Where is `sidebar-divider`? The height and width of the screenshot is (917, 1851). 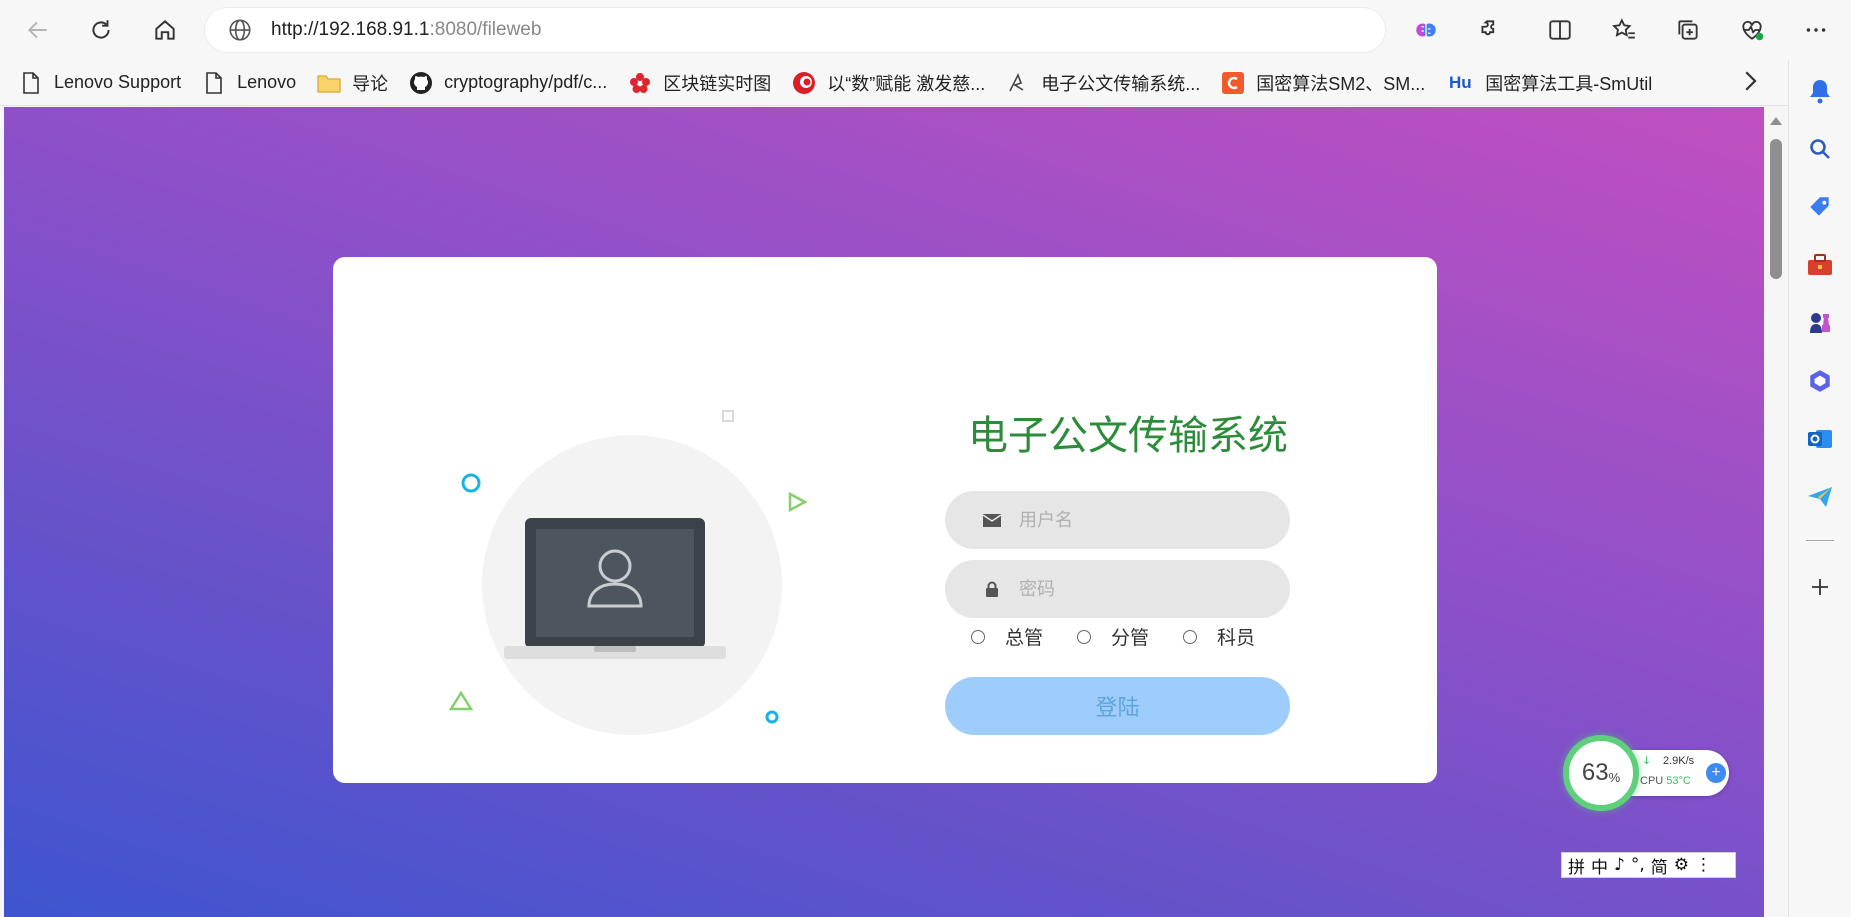 sidebar-divider is located at coordinates (1820, 540).